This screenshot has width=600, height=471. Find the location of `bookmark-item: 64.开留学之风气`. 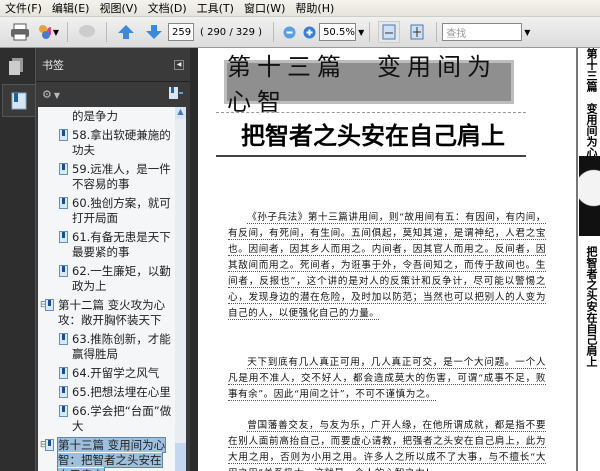

bookmark-item: 64.开留学之风气 is located at coordinates (112, 373).